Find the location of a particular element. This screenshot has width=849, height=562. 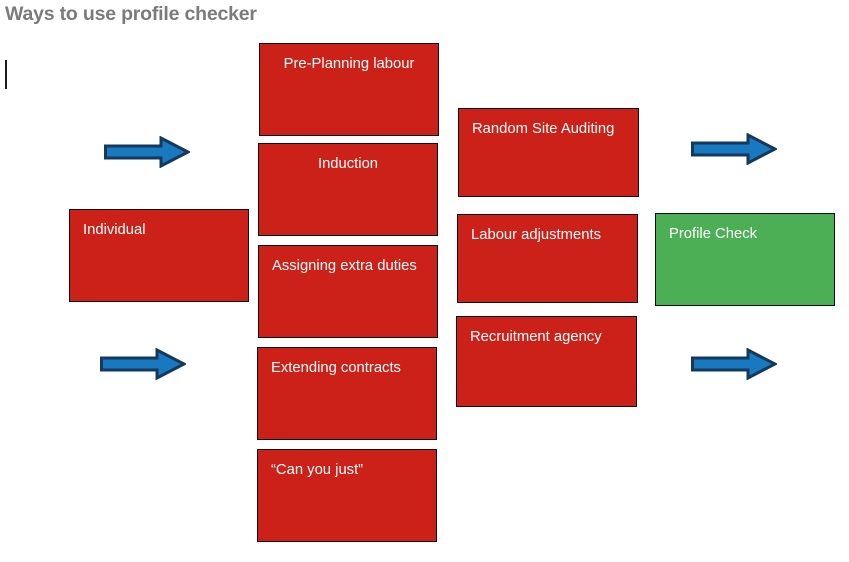

arrow-left-bottom is located at coordinates (143, 364).